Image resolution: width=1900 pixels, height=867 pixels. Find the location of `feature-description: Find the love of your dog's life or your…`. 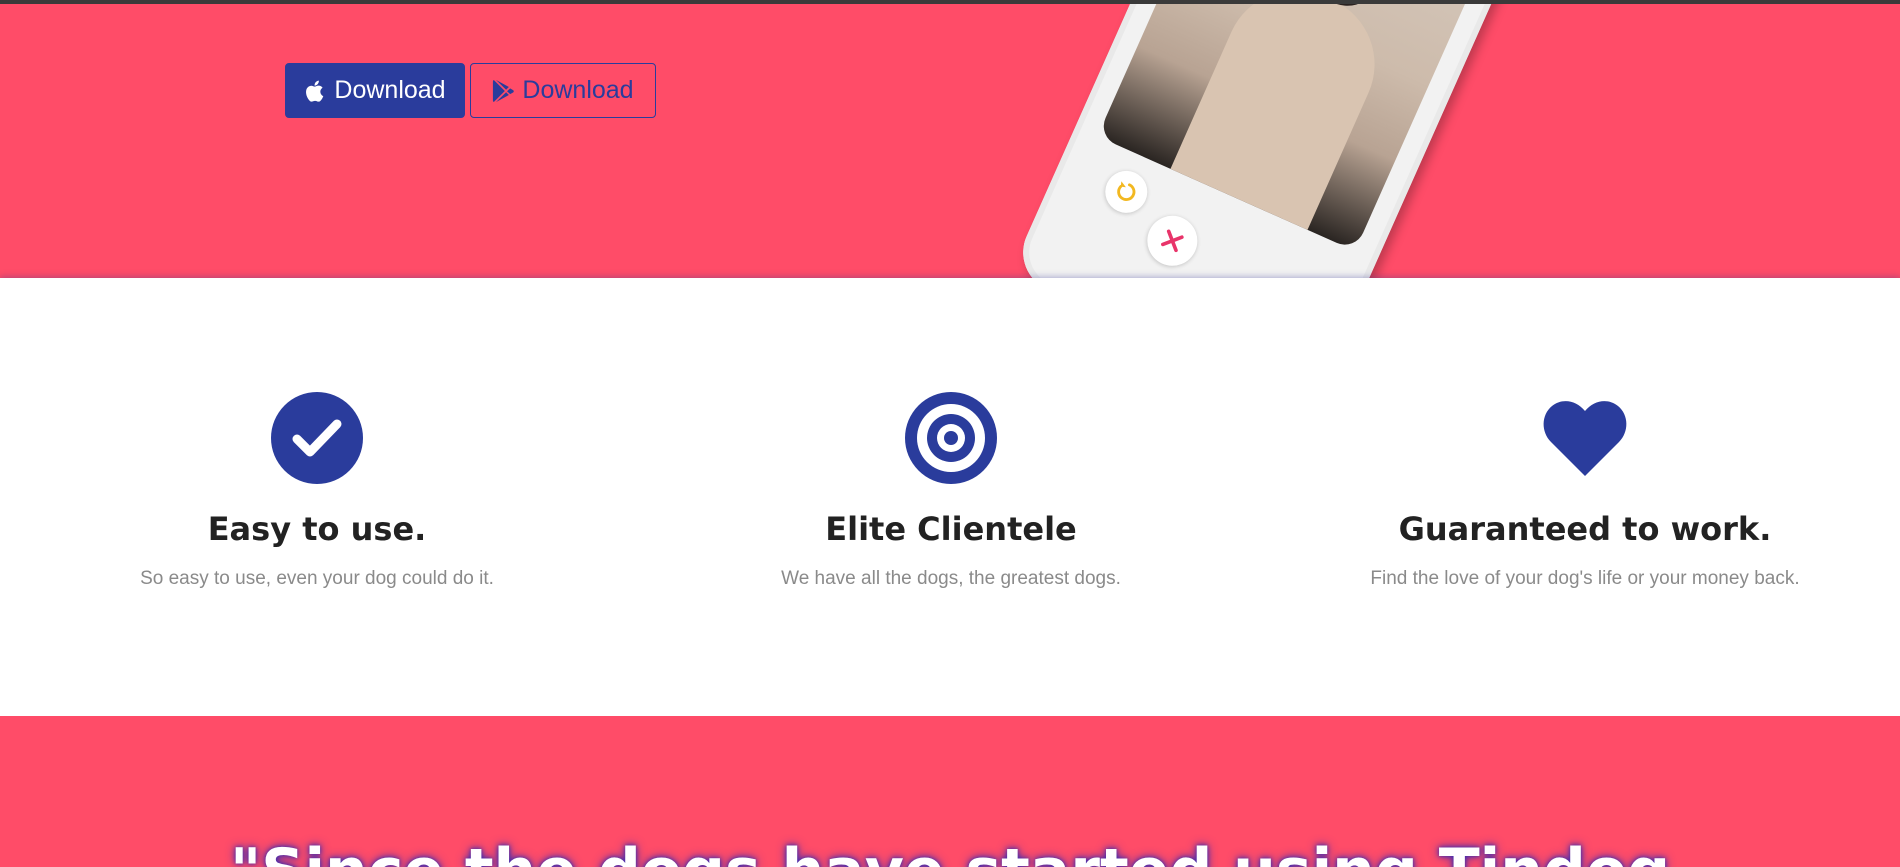

feature-description: Find the love of your dog's life or your… is located at coordinates (1585, 578).